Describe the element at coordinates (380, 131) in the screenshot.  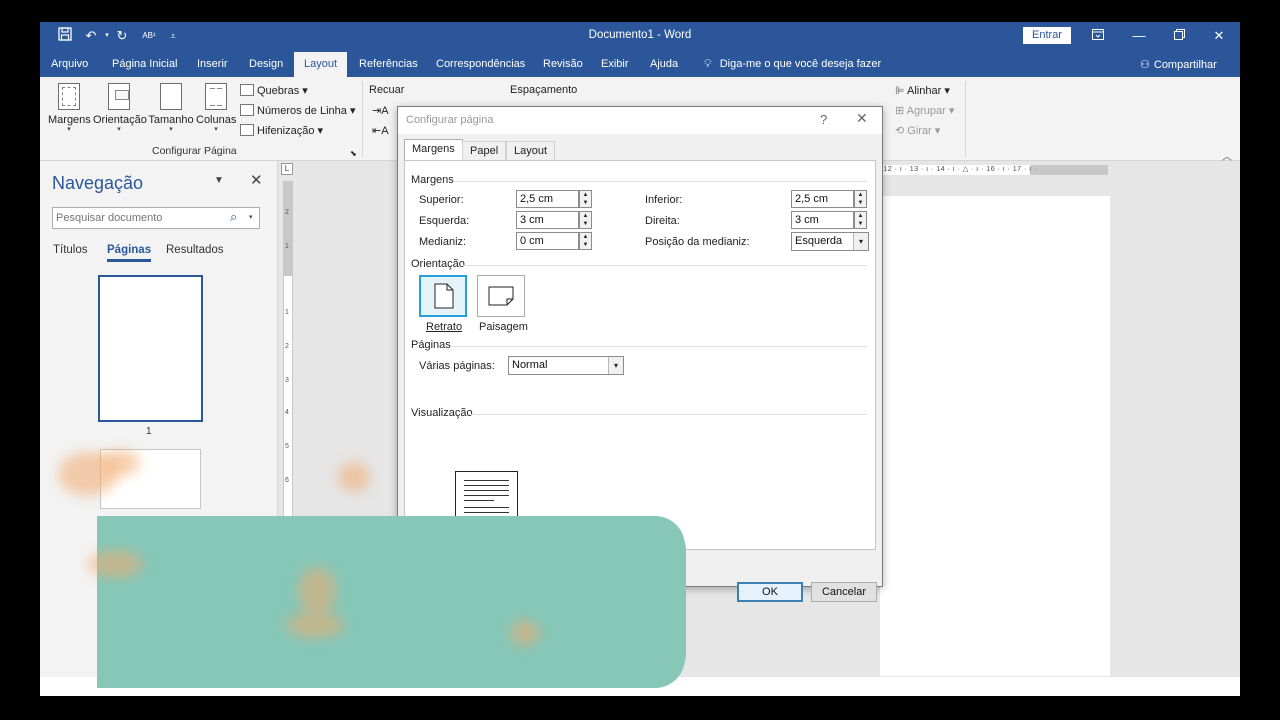
I see `indent-right-icon: ⇤A` at that location.